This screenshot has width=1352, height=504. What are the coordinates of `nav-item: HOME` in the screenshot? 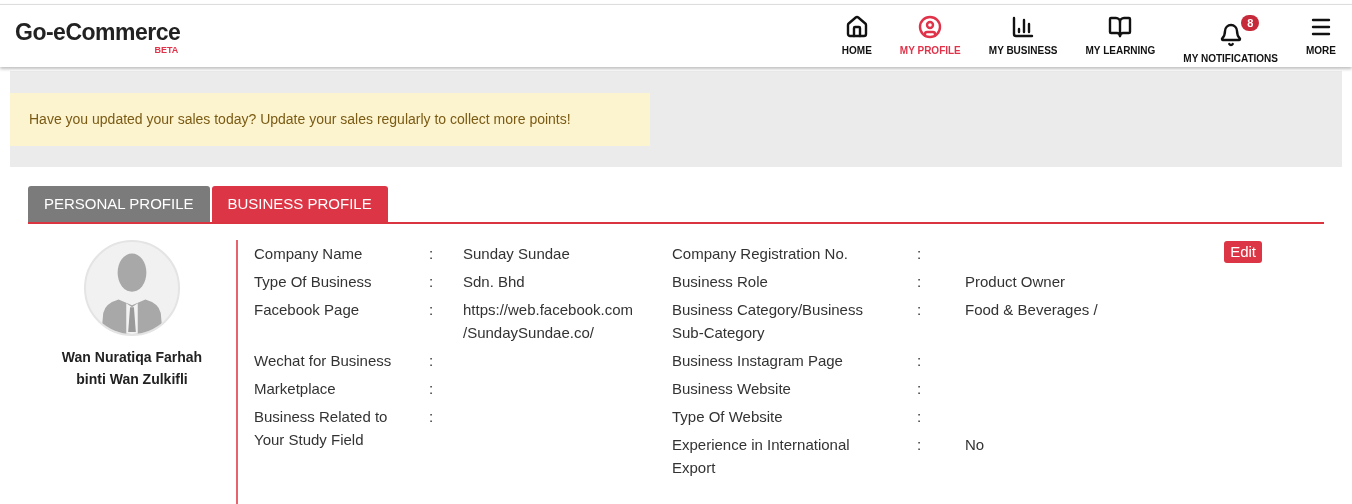 It's located at (856, 36).